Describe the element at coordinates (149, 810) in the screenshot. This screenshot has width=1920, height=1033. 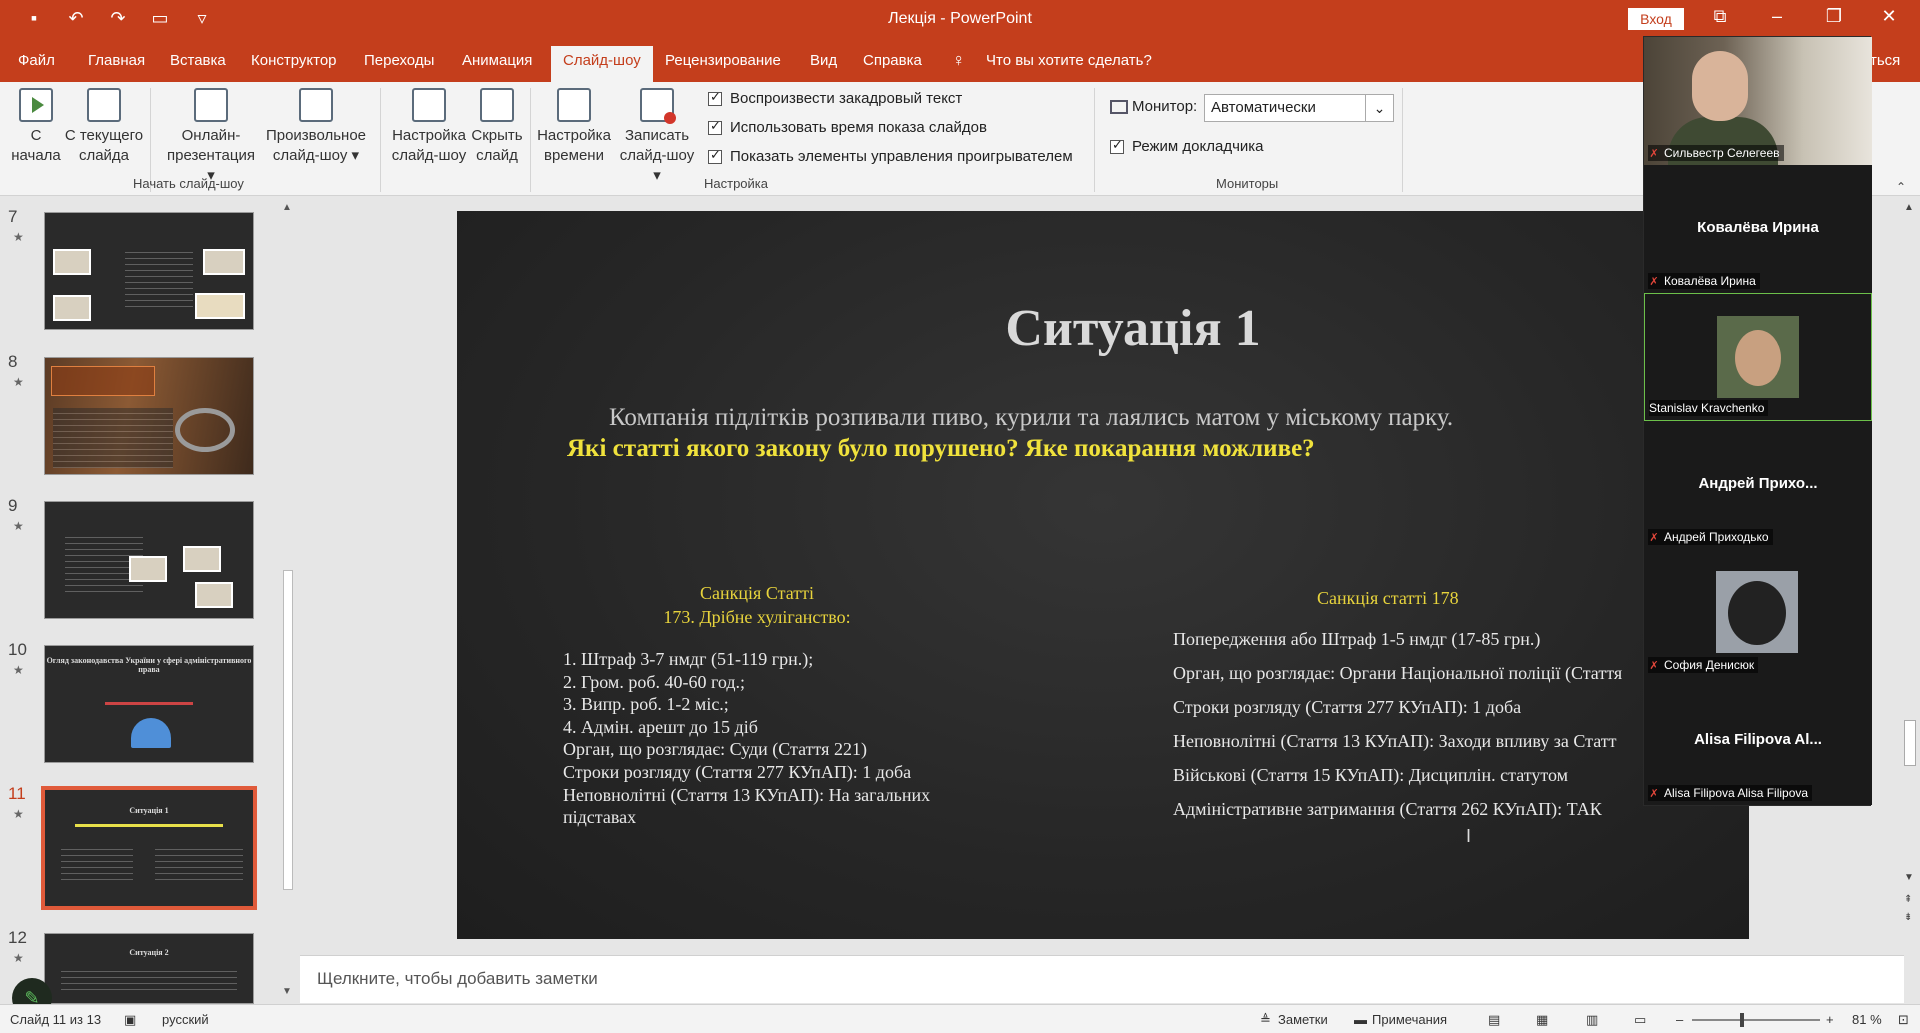
I see `thumb-title: Ситуація 1` at that location.